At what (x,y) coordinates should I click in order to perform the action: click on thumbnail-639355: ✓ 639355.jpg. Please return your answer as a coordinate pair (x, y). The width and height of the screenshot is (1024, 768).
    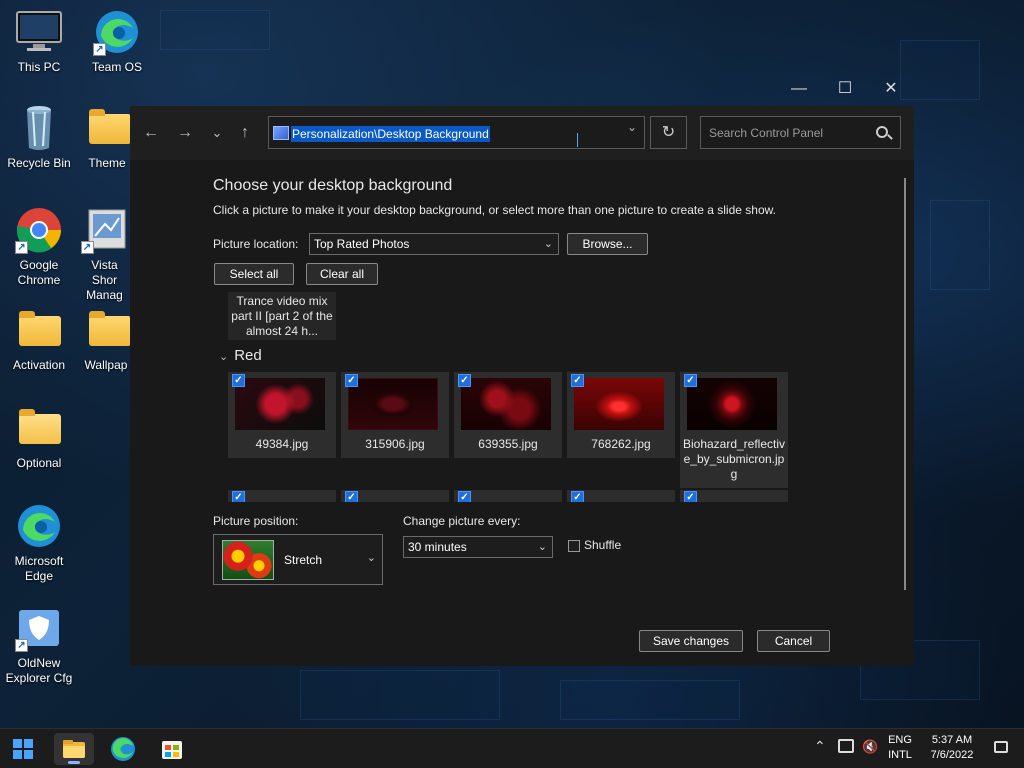
    Looking at the image, I should click on (508, 415).